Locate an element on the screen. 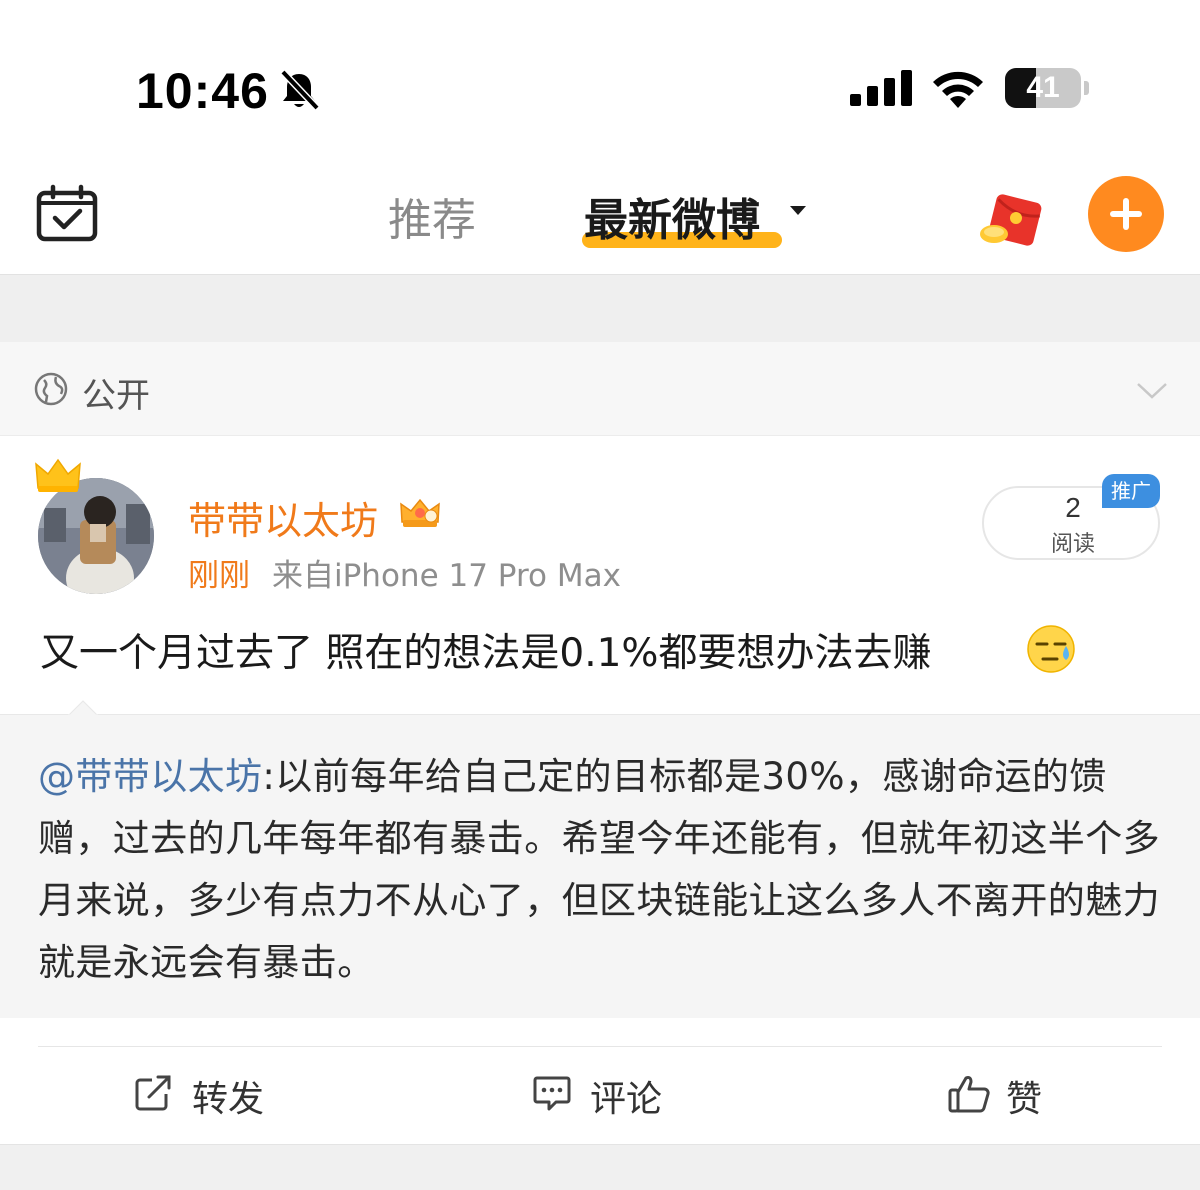 This screenshot has height=1190, width=1200. tab-recommend: 推荐 is located at coordinates (432, 216).